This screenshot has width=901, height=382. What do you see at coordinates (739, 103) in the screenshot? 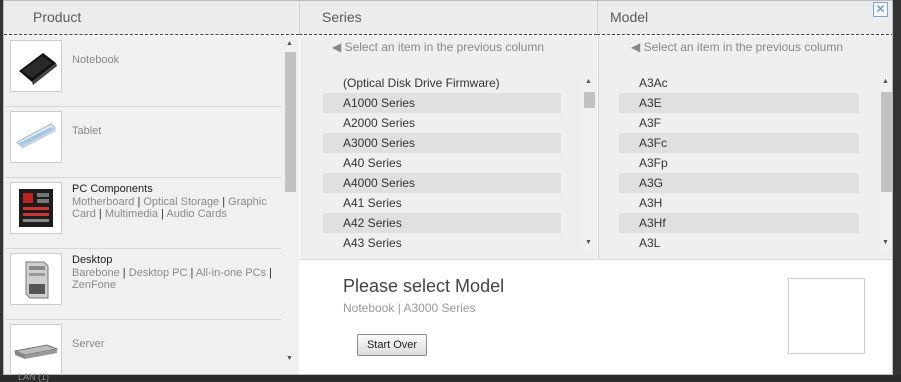
I see `list-item: A3E` at bounding box center [739, 103].